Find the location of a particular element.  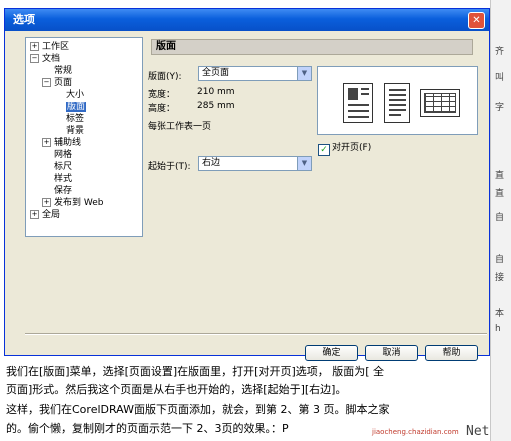

tree-item-label: 网格 is located at coordinates (63, 155).